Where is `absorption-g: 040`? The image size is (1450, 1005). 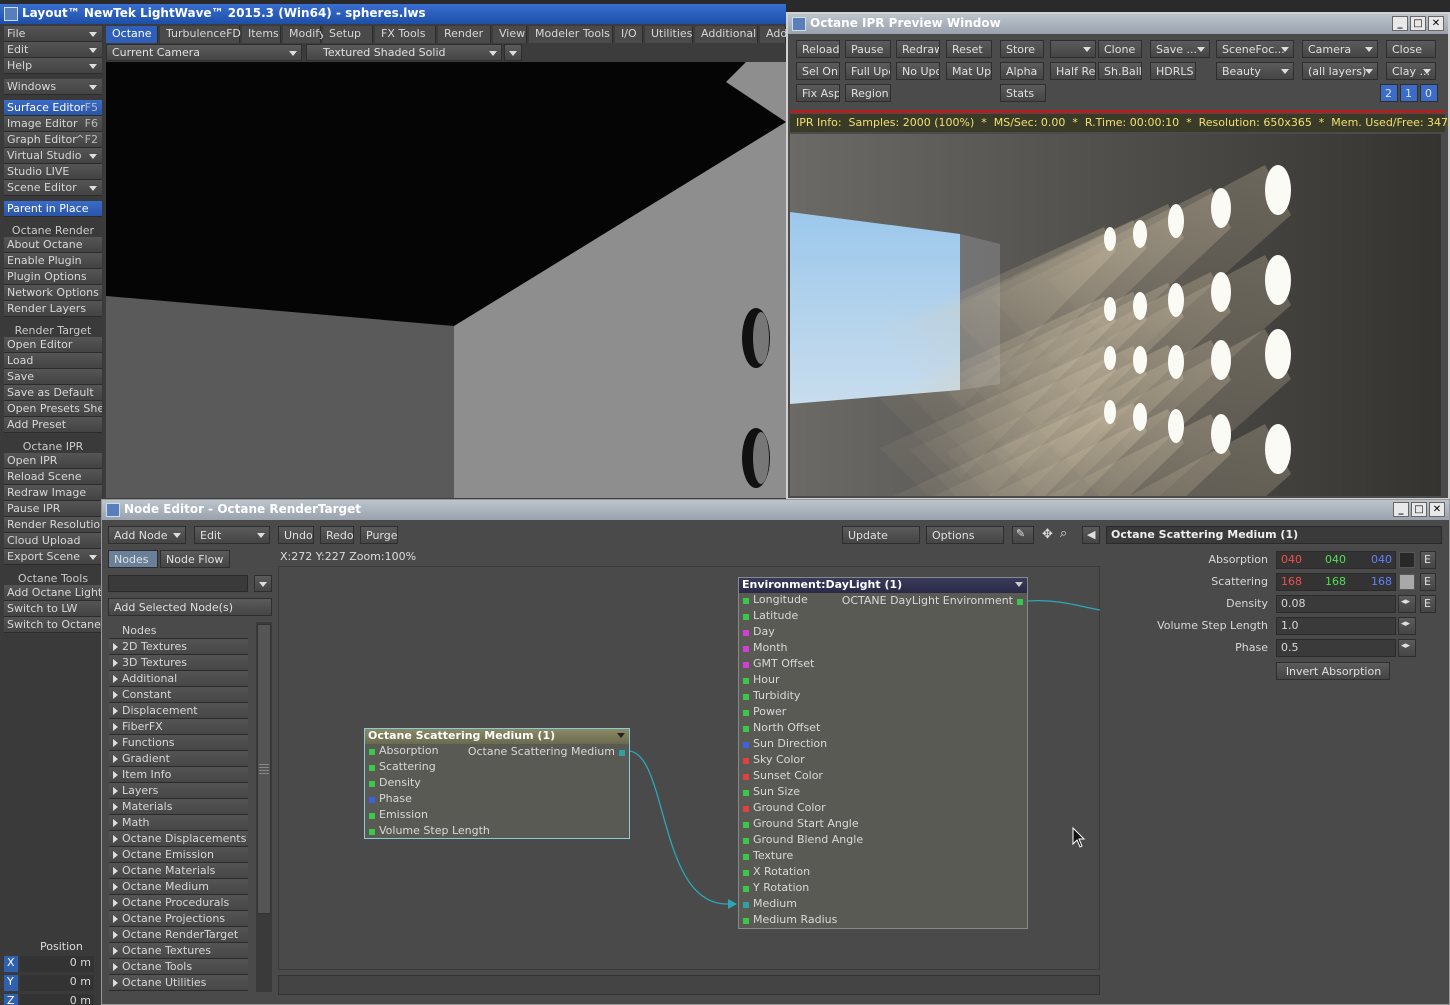
absorption-g: 040 is located at coordinates (1335, 559).